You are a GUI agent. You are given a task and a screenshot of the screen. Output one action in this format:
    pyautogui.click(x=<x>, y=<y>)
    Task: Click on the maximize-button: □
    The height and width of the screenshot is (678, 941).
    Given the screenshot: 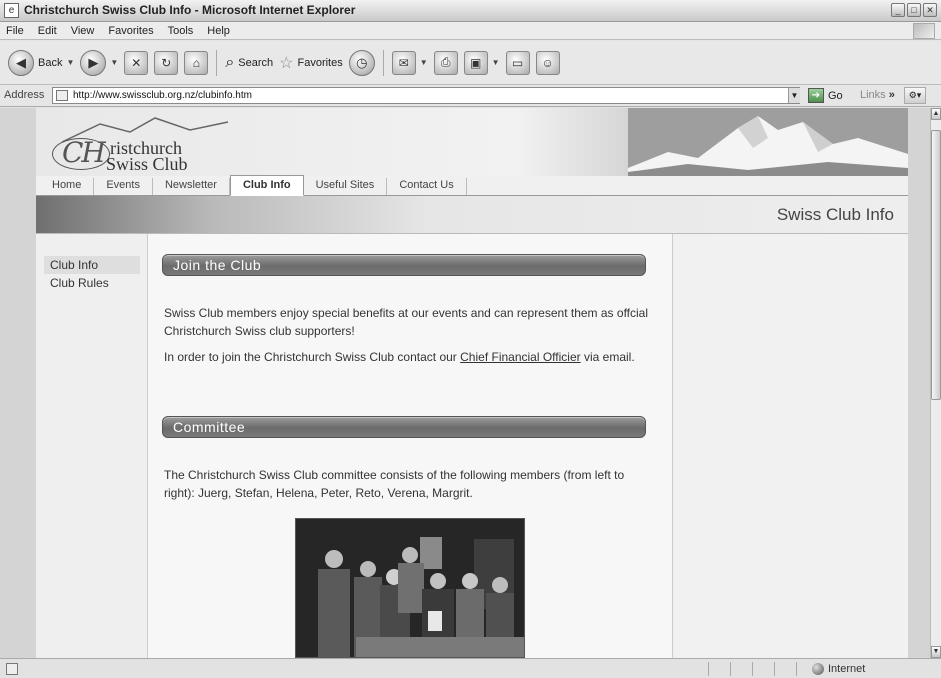 What is the action you would take?
    pyautogui.click(x=914, y=10)
    